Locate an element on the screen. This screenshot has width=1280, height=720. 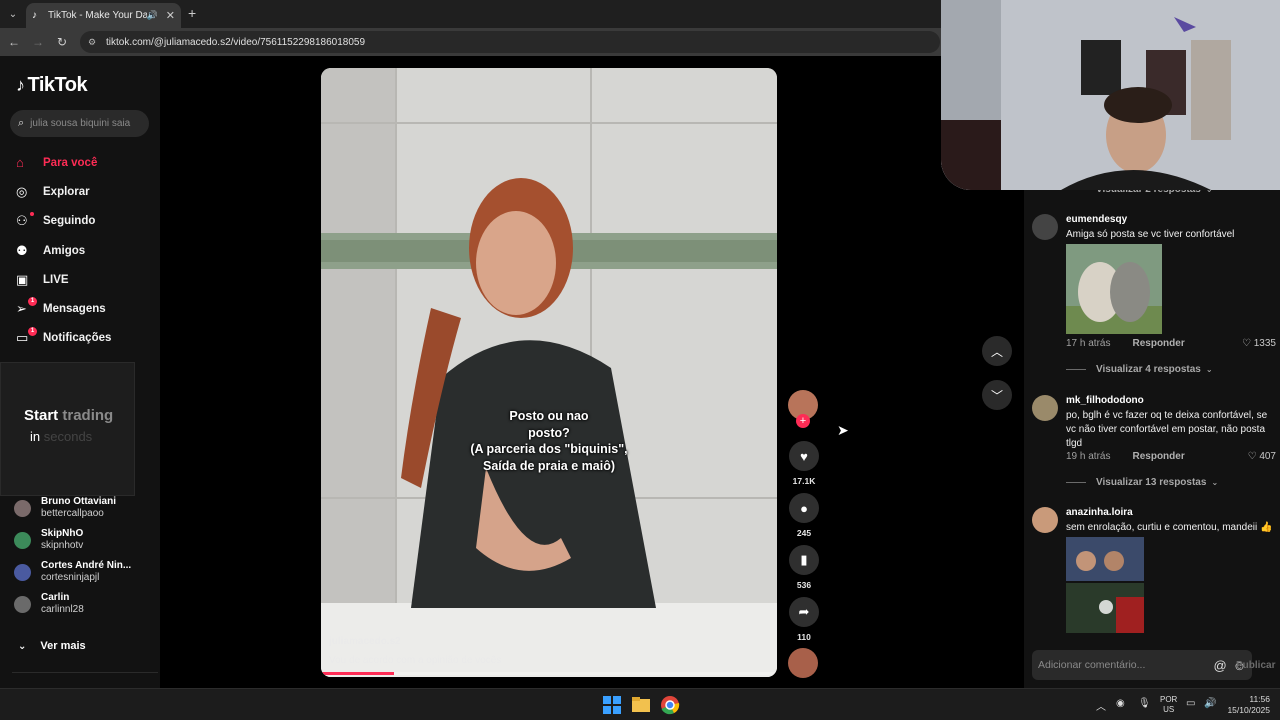
following-account: Carlin carlinnl28 is located at coordinates (72, 604).